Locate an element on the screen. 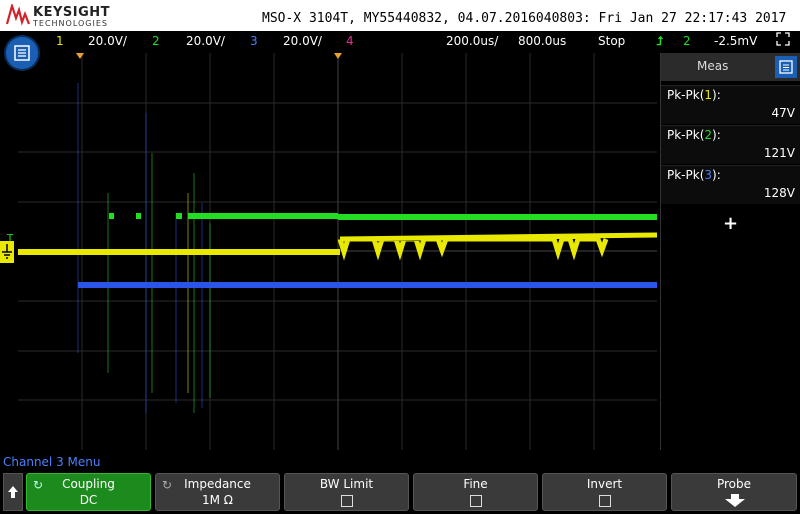  menu-icon is located at coordinates (22, 53).